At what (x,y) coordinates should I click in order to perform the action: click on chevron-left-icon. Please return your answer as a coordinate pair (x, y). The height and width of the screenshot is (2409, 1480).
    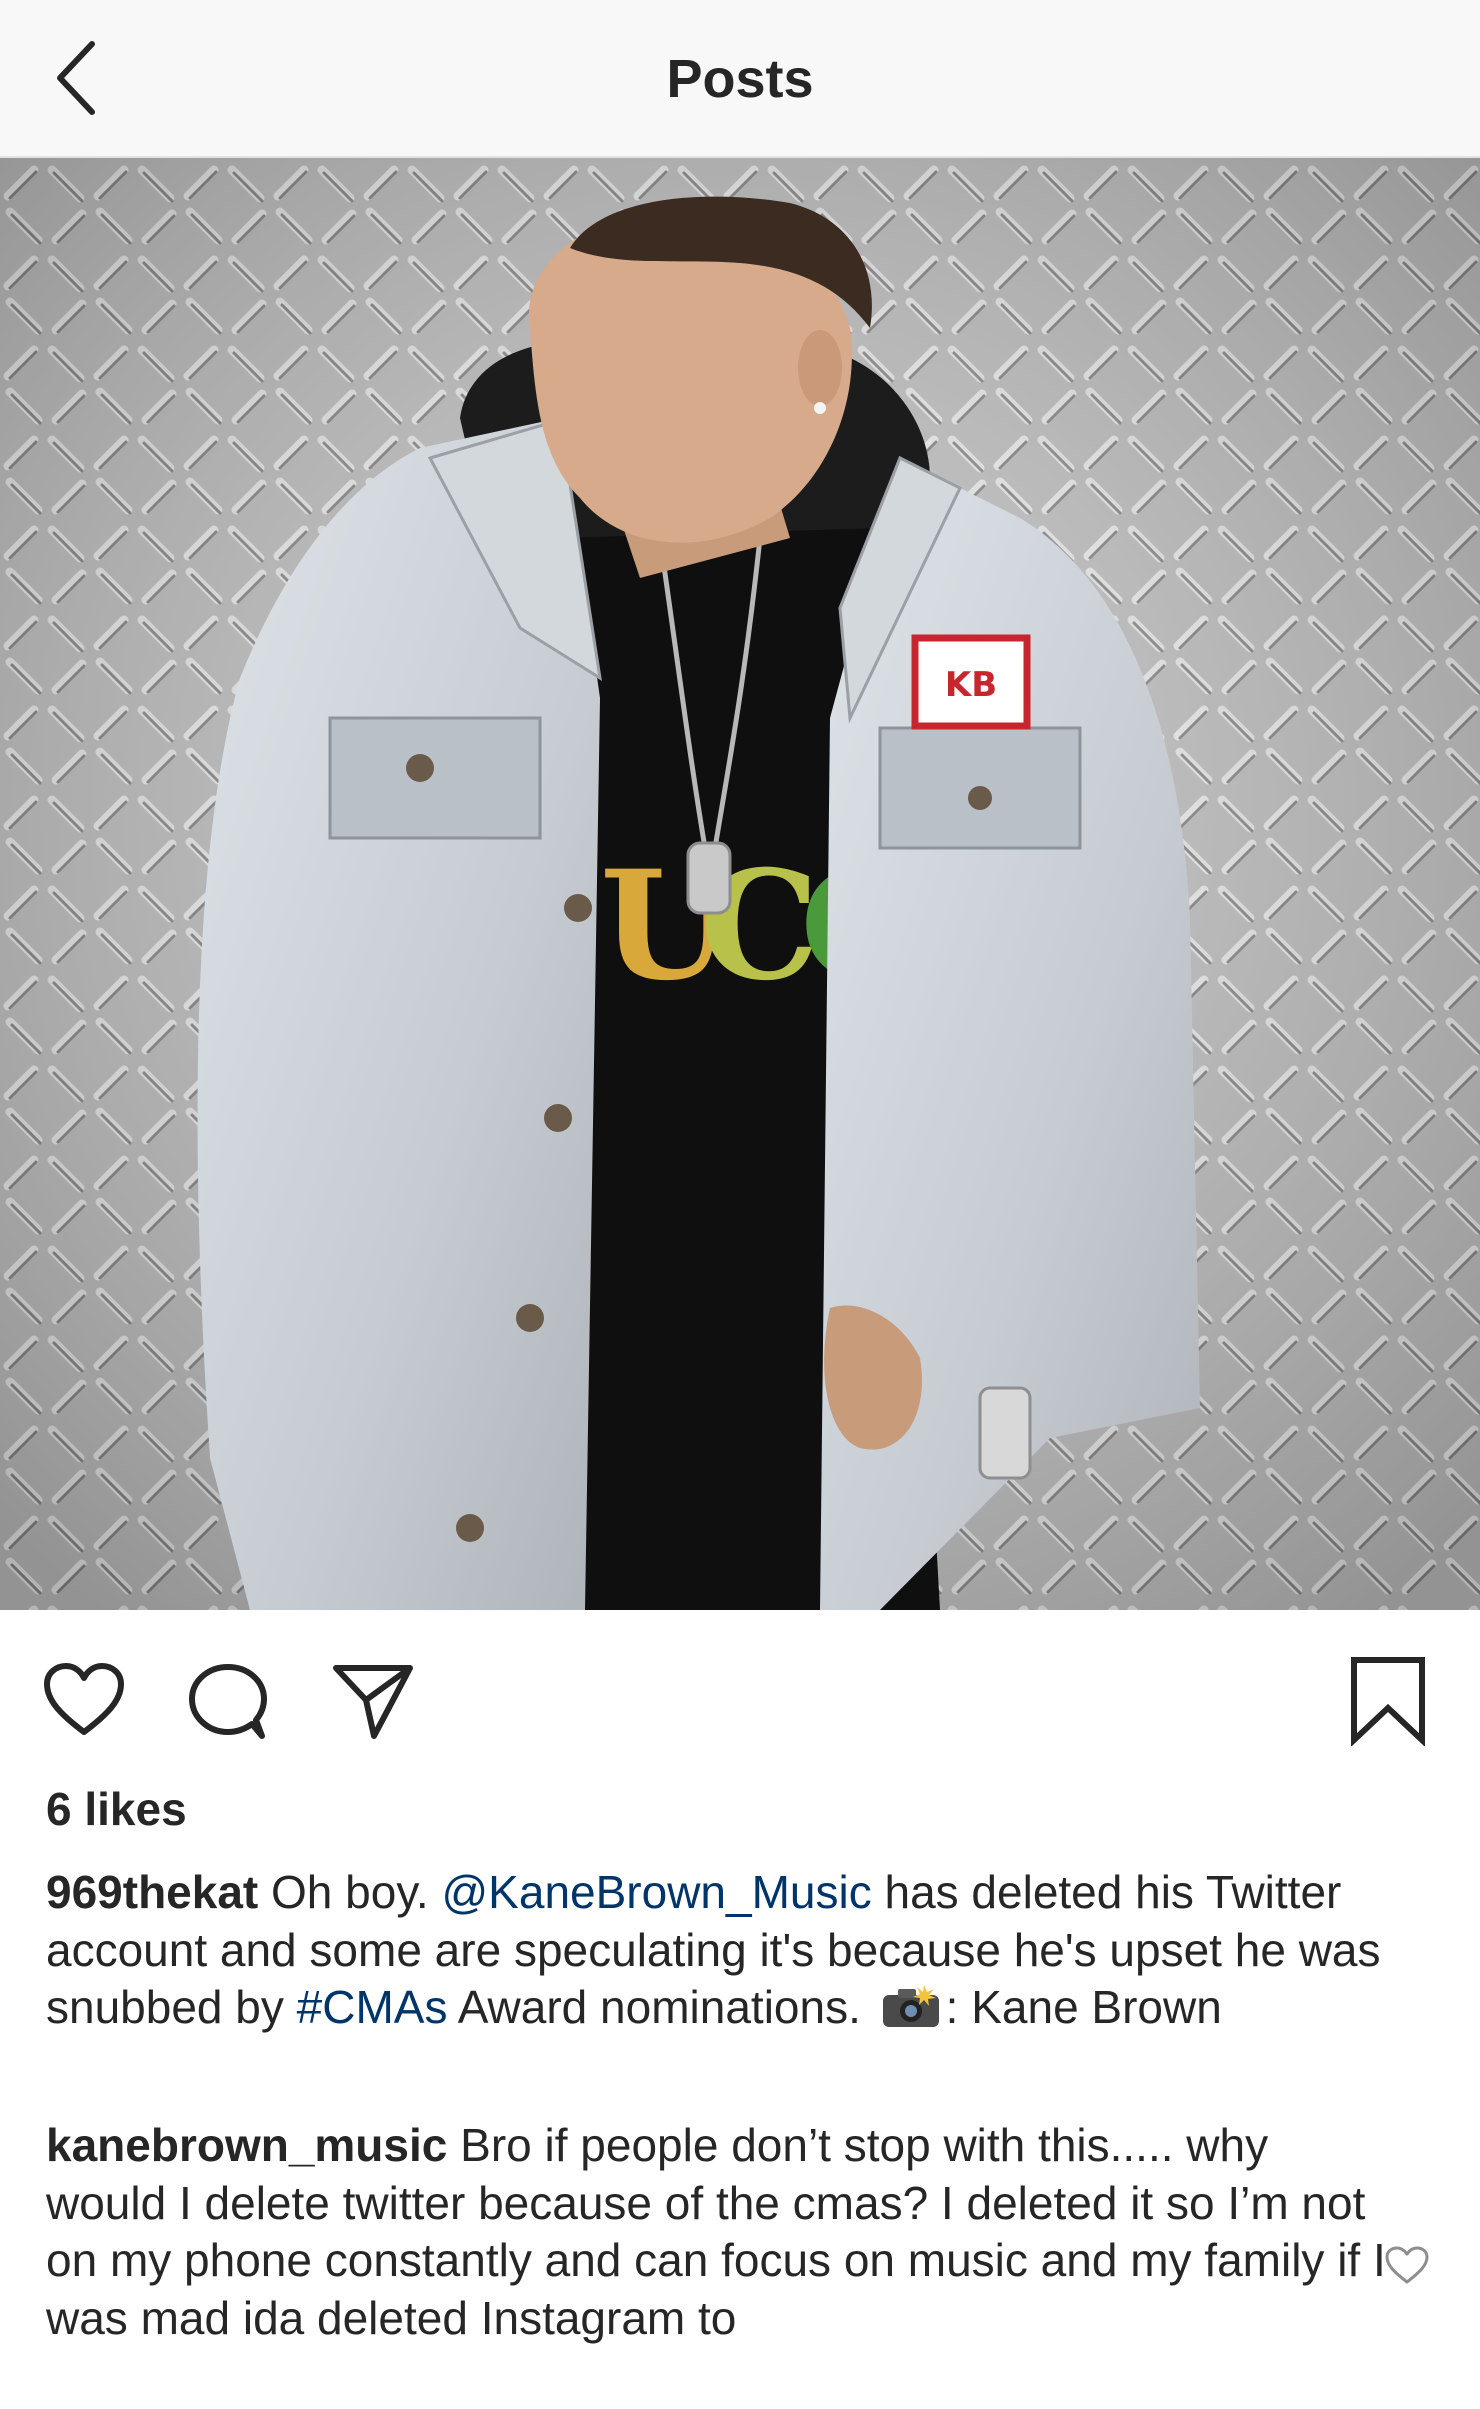
    Looking at the image, I should click on (76, 78).